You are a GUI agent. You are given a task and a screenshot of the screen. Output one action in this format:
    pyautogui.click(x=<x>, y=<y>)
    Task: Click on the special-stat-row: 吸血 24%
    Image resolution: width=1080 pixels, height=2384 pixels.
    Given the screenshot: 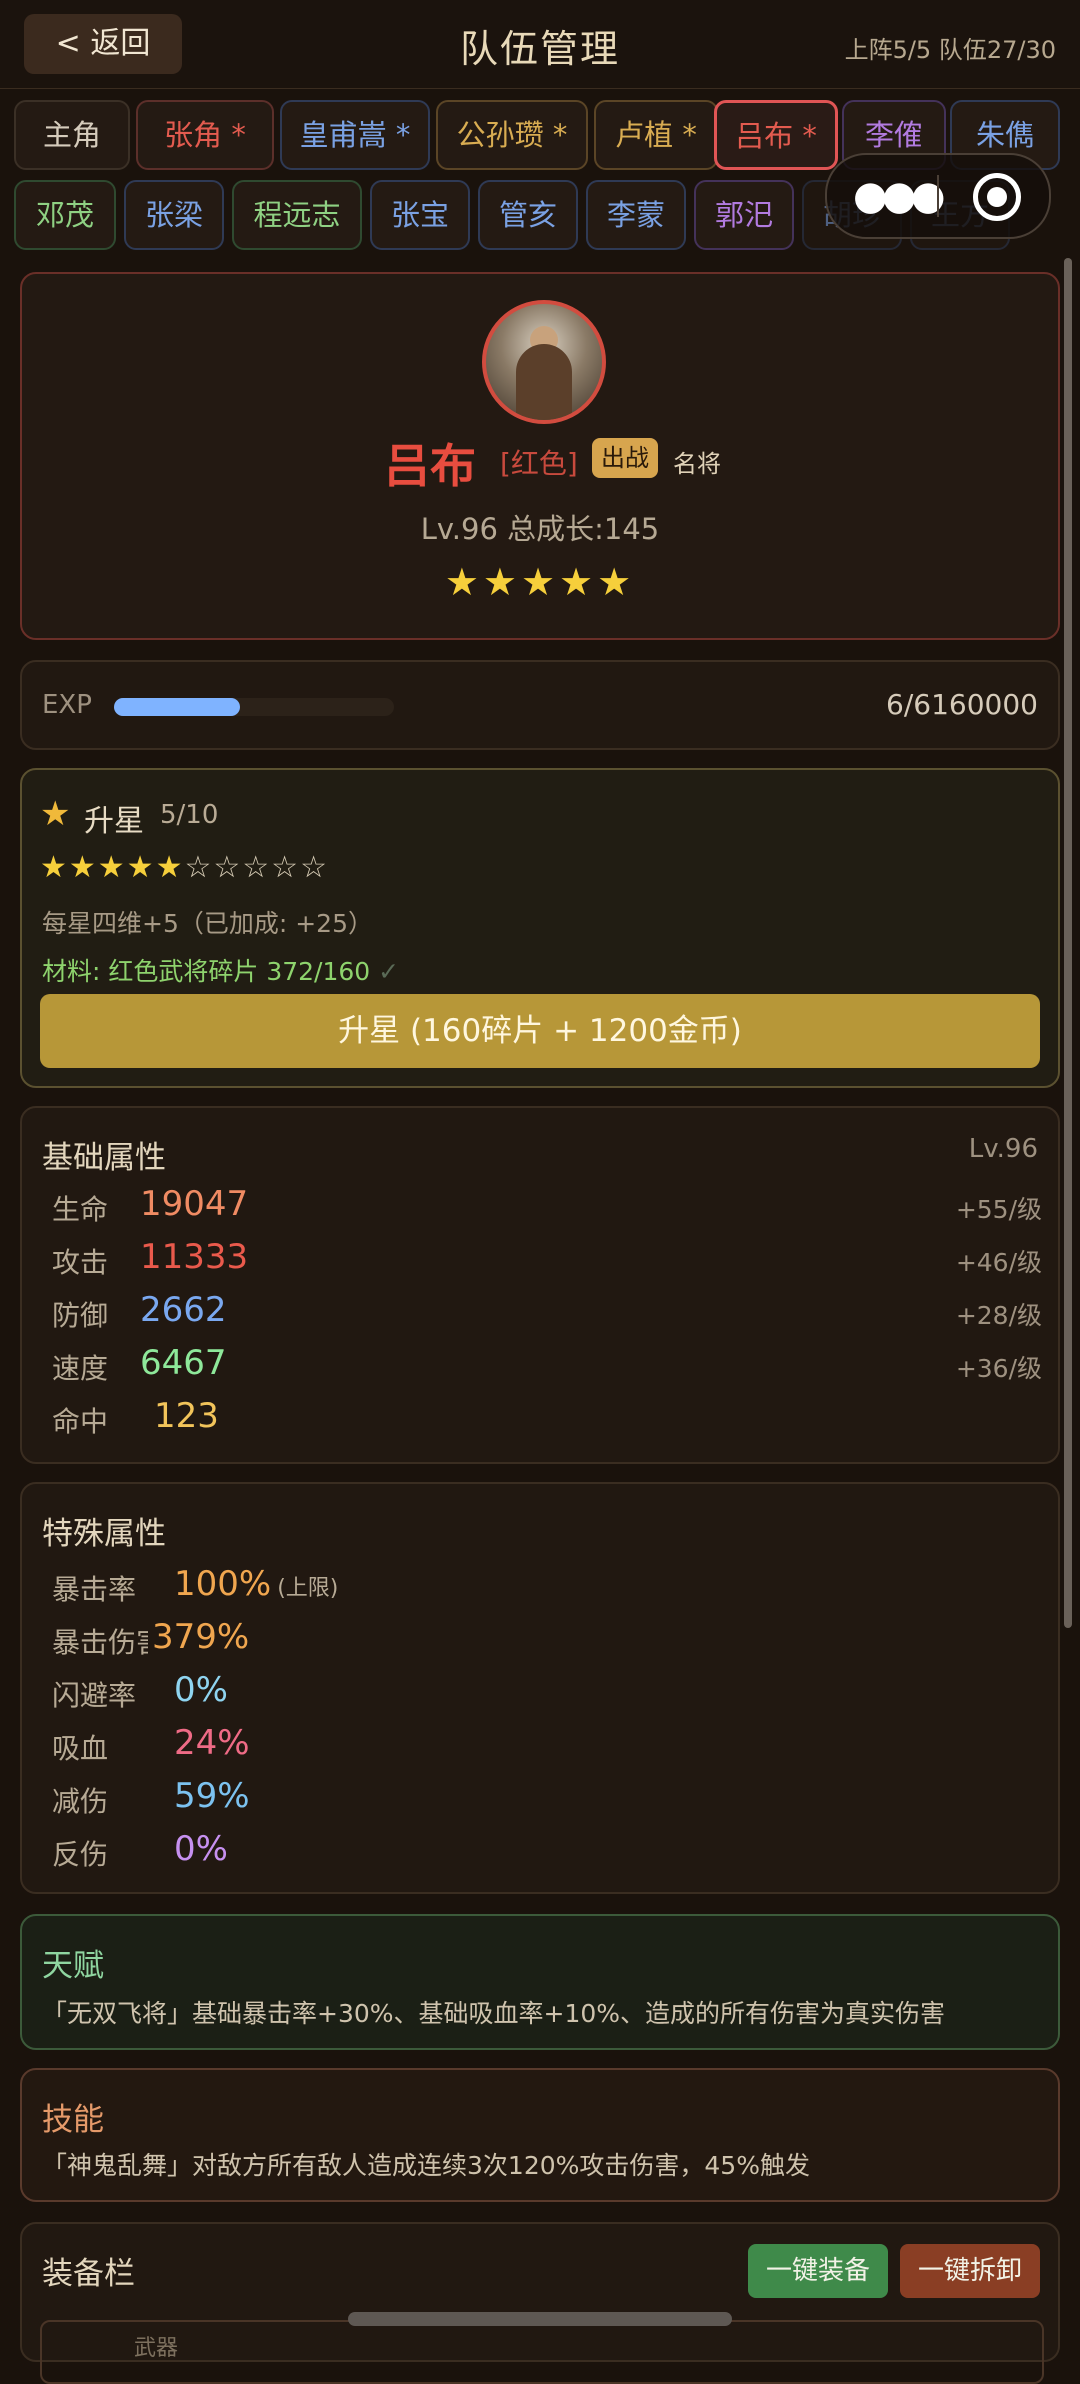 What is the action you would take?
    pyautogui.click(x=547, y=1745)
    